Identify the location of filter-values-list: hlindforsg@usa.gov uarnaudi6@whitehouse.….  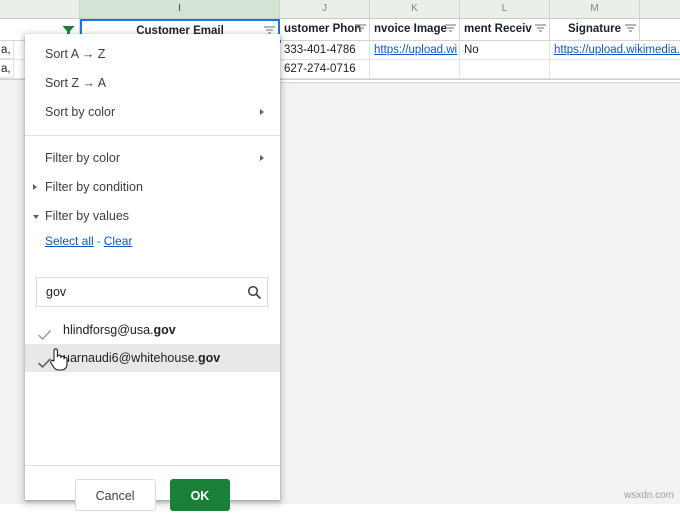
(152, 383).